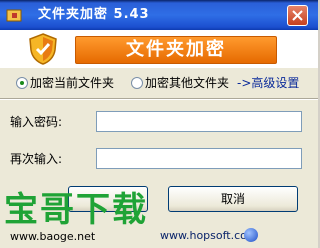 This screenshot has width=320, height=248. I want to click on password-input, so click(199, 121).